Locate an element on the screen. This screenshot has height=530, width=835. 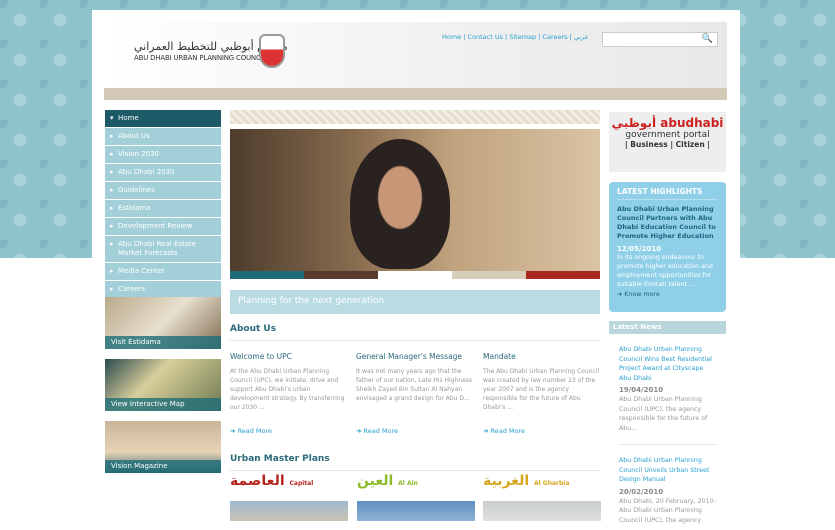
link-arabic: عربي is located at coordinates (581, 37).